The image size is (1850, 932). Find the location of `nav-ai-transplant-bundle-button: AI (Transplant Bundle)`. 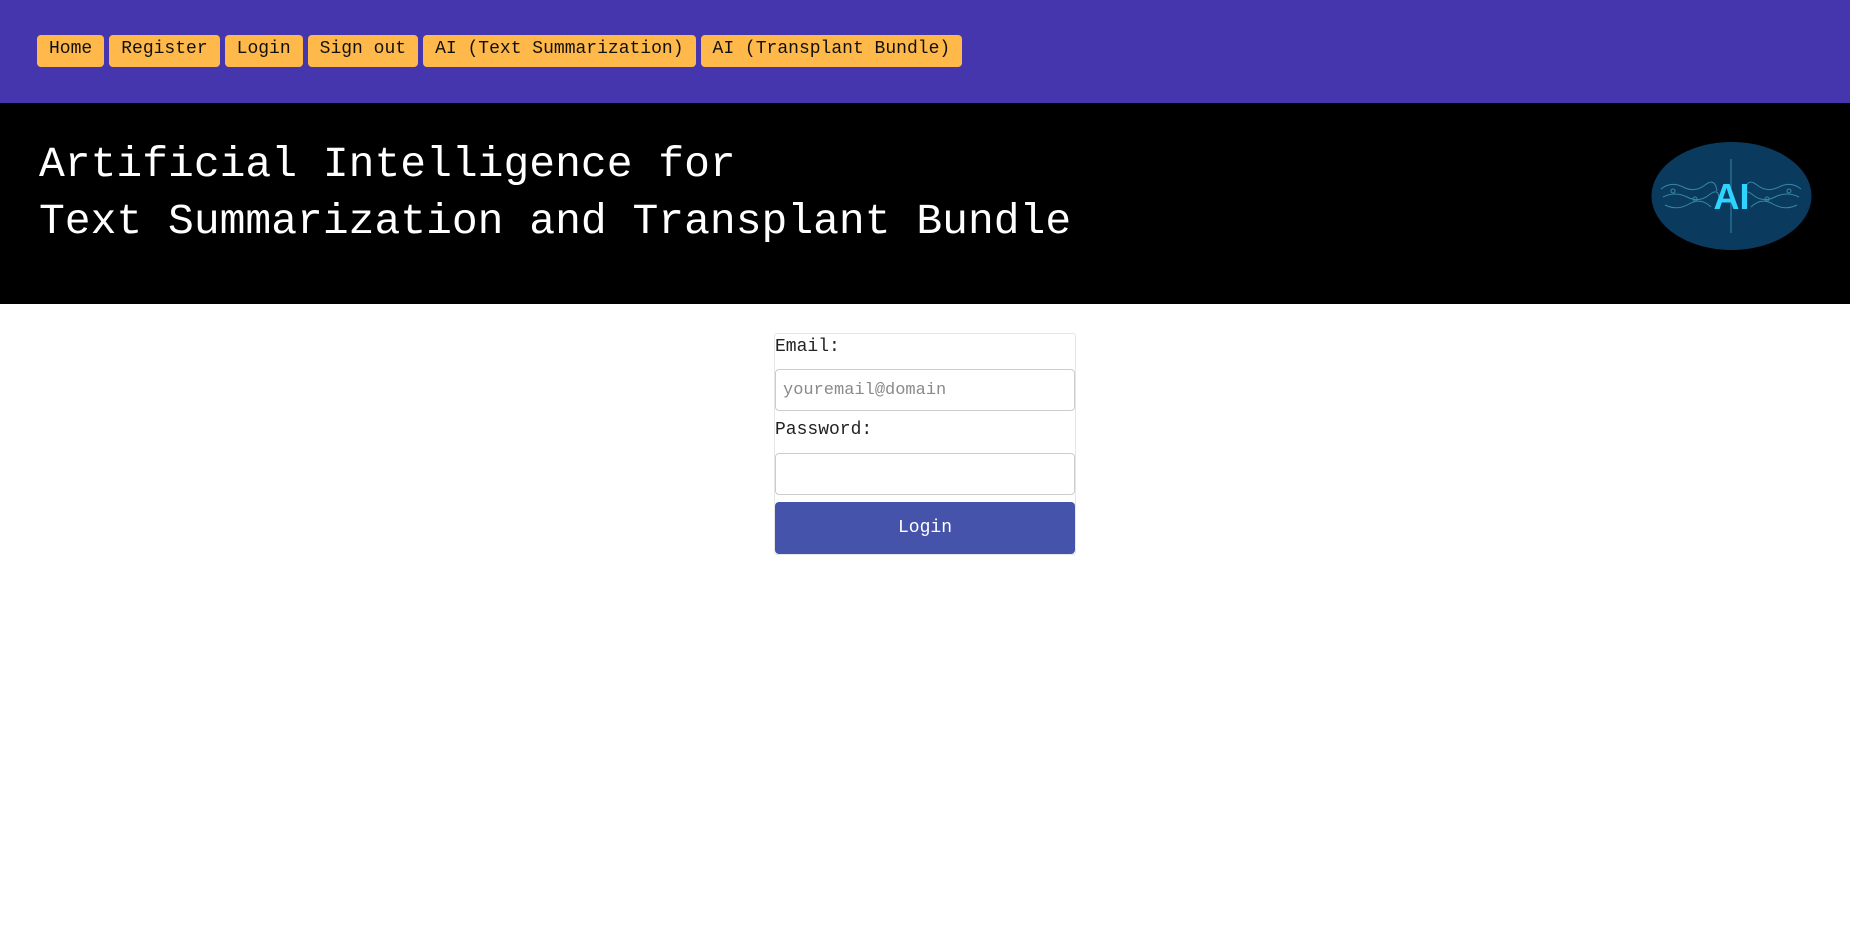

nav-ai-transplant-bundle-button: AI (Transplant Bundle) is located at coordinates (831, 51).